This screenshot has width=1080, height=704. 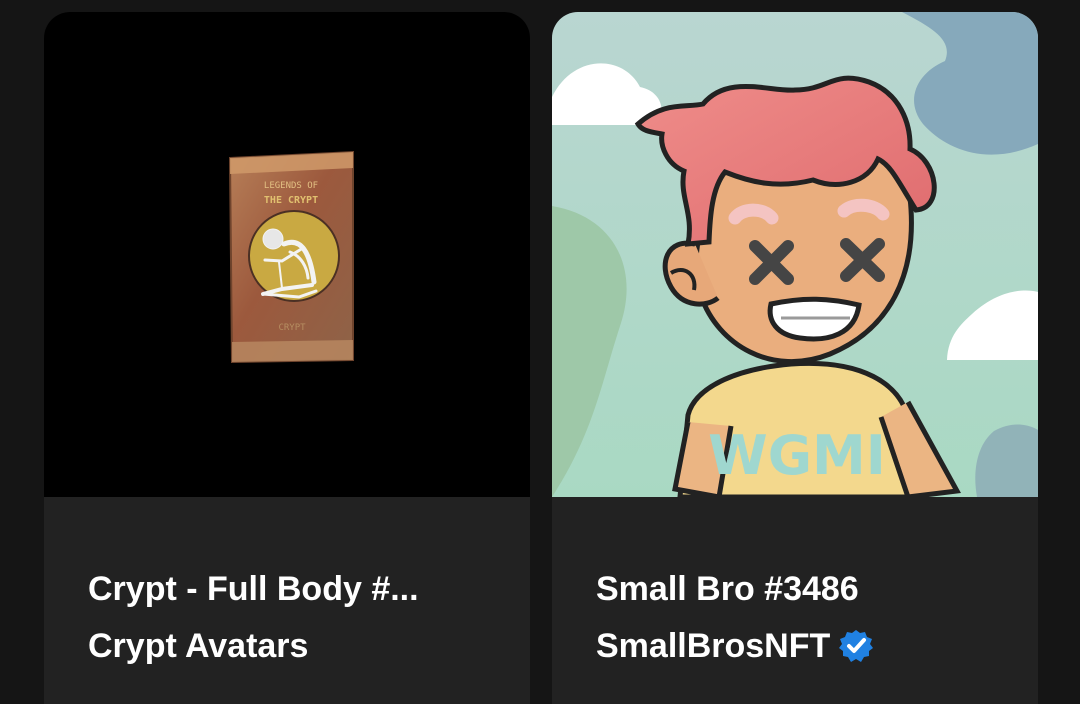 I want to click on shirt-text: WGMI, so click(x=797, y=455).